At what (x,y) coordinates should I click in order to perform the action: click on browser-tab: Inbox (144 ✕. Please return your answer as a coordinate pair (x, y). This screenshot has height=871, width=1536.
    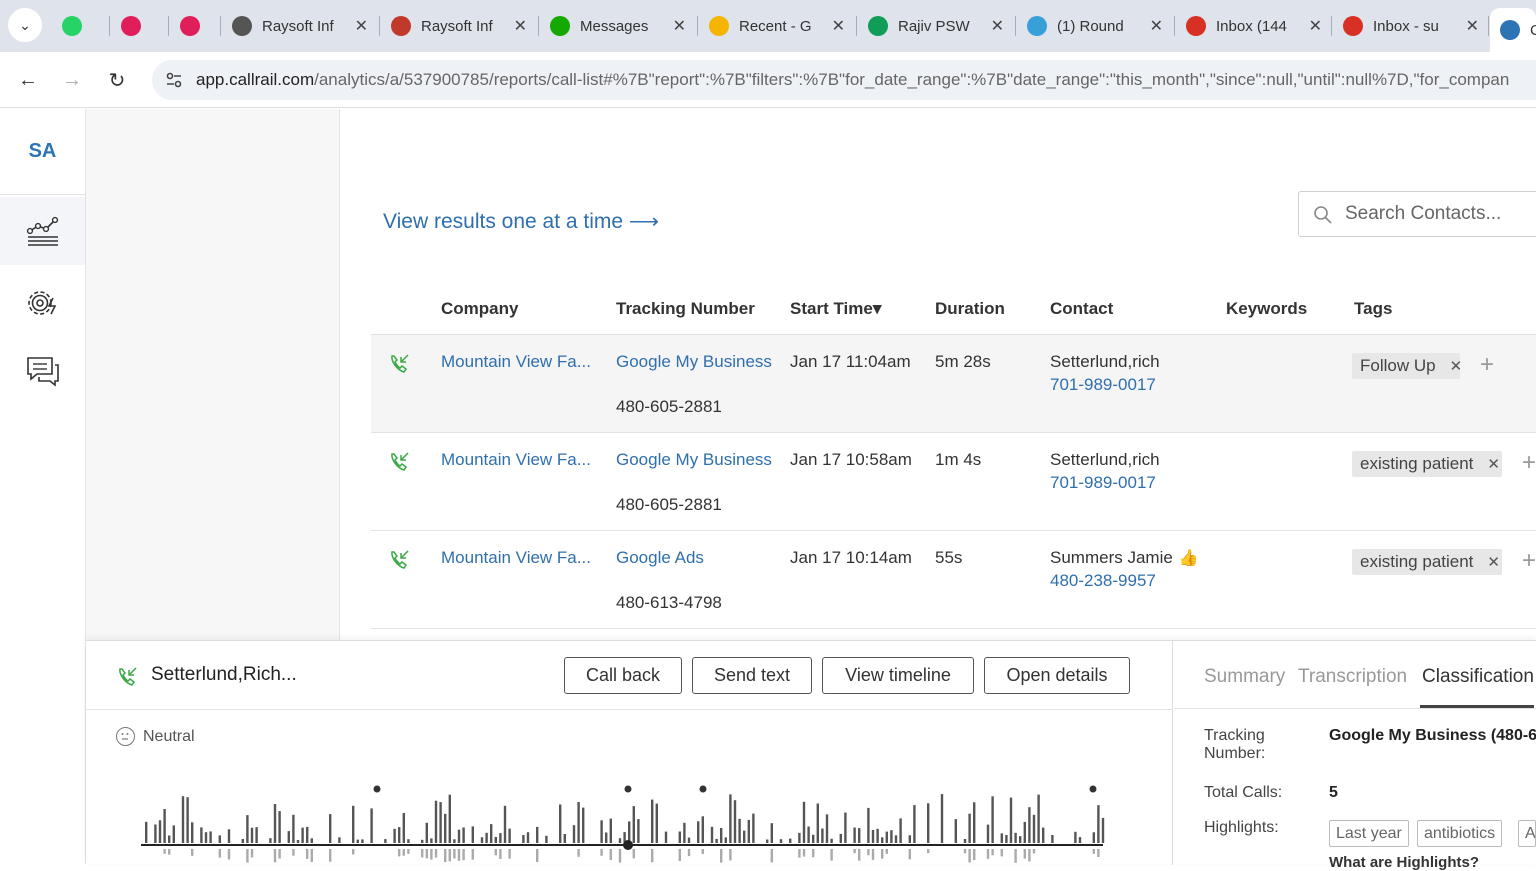
    Looking at the image, I should click on (1253, 26).